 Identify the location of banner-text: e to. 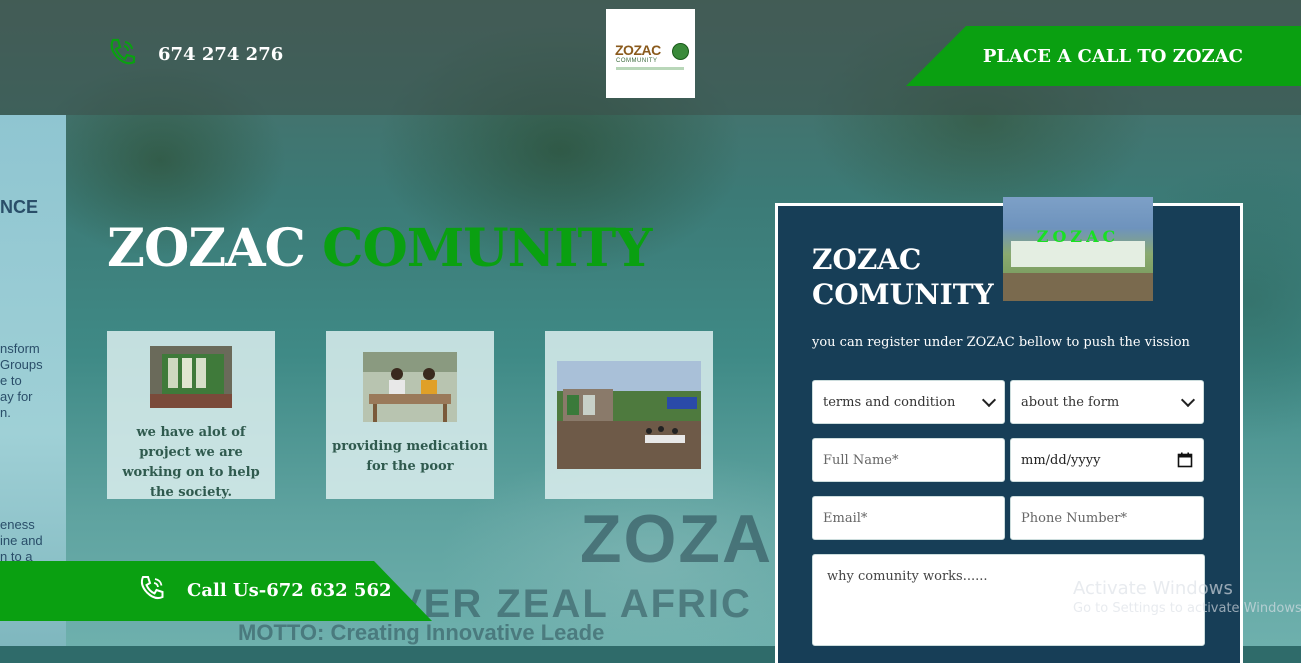
(11, 380).